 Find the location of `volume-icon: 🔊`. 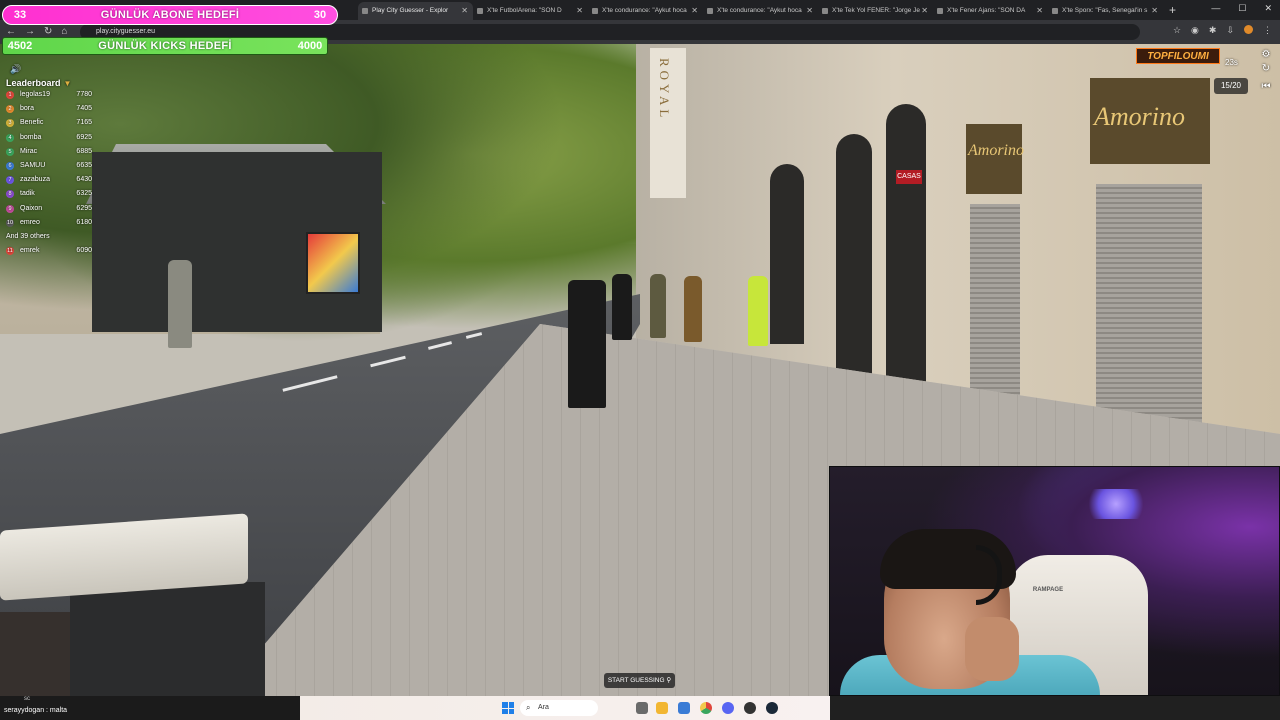

volume-icon: 🔊 is located at coordinates (15, 69).